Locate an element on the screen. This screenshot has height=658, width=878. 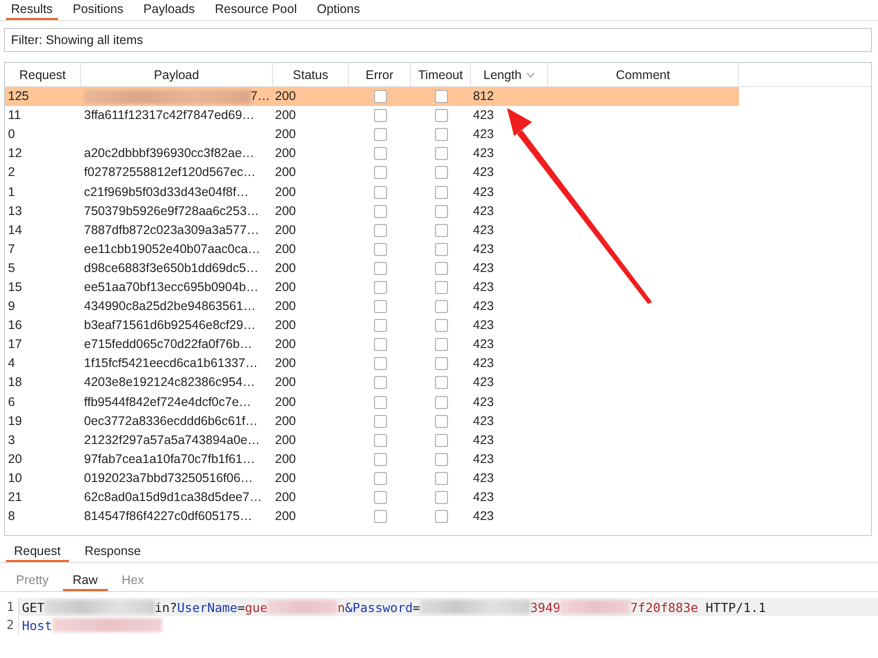
column-header: Comment is located at coordinates (643, 74).